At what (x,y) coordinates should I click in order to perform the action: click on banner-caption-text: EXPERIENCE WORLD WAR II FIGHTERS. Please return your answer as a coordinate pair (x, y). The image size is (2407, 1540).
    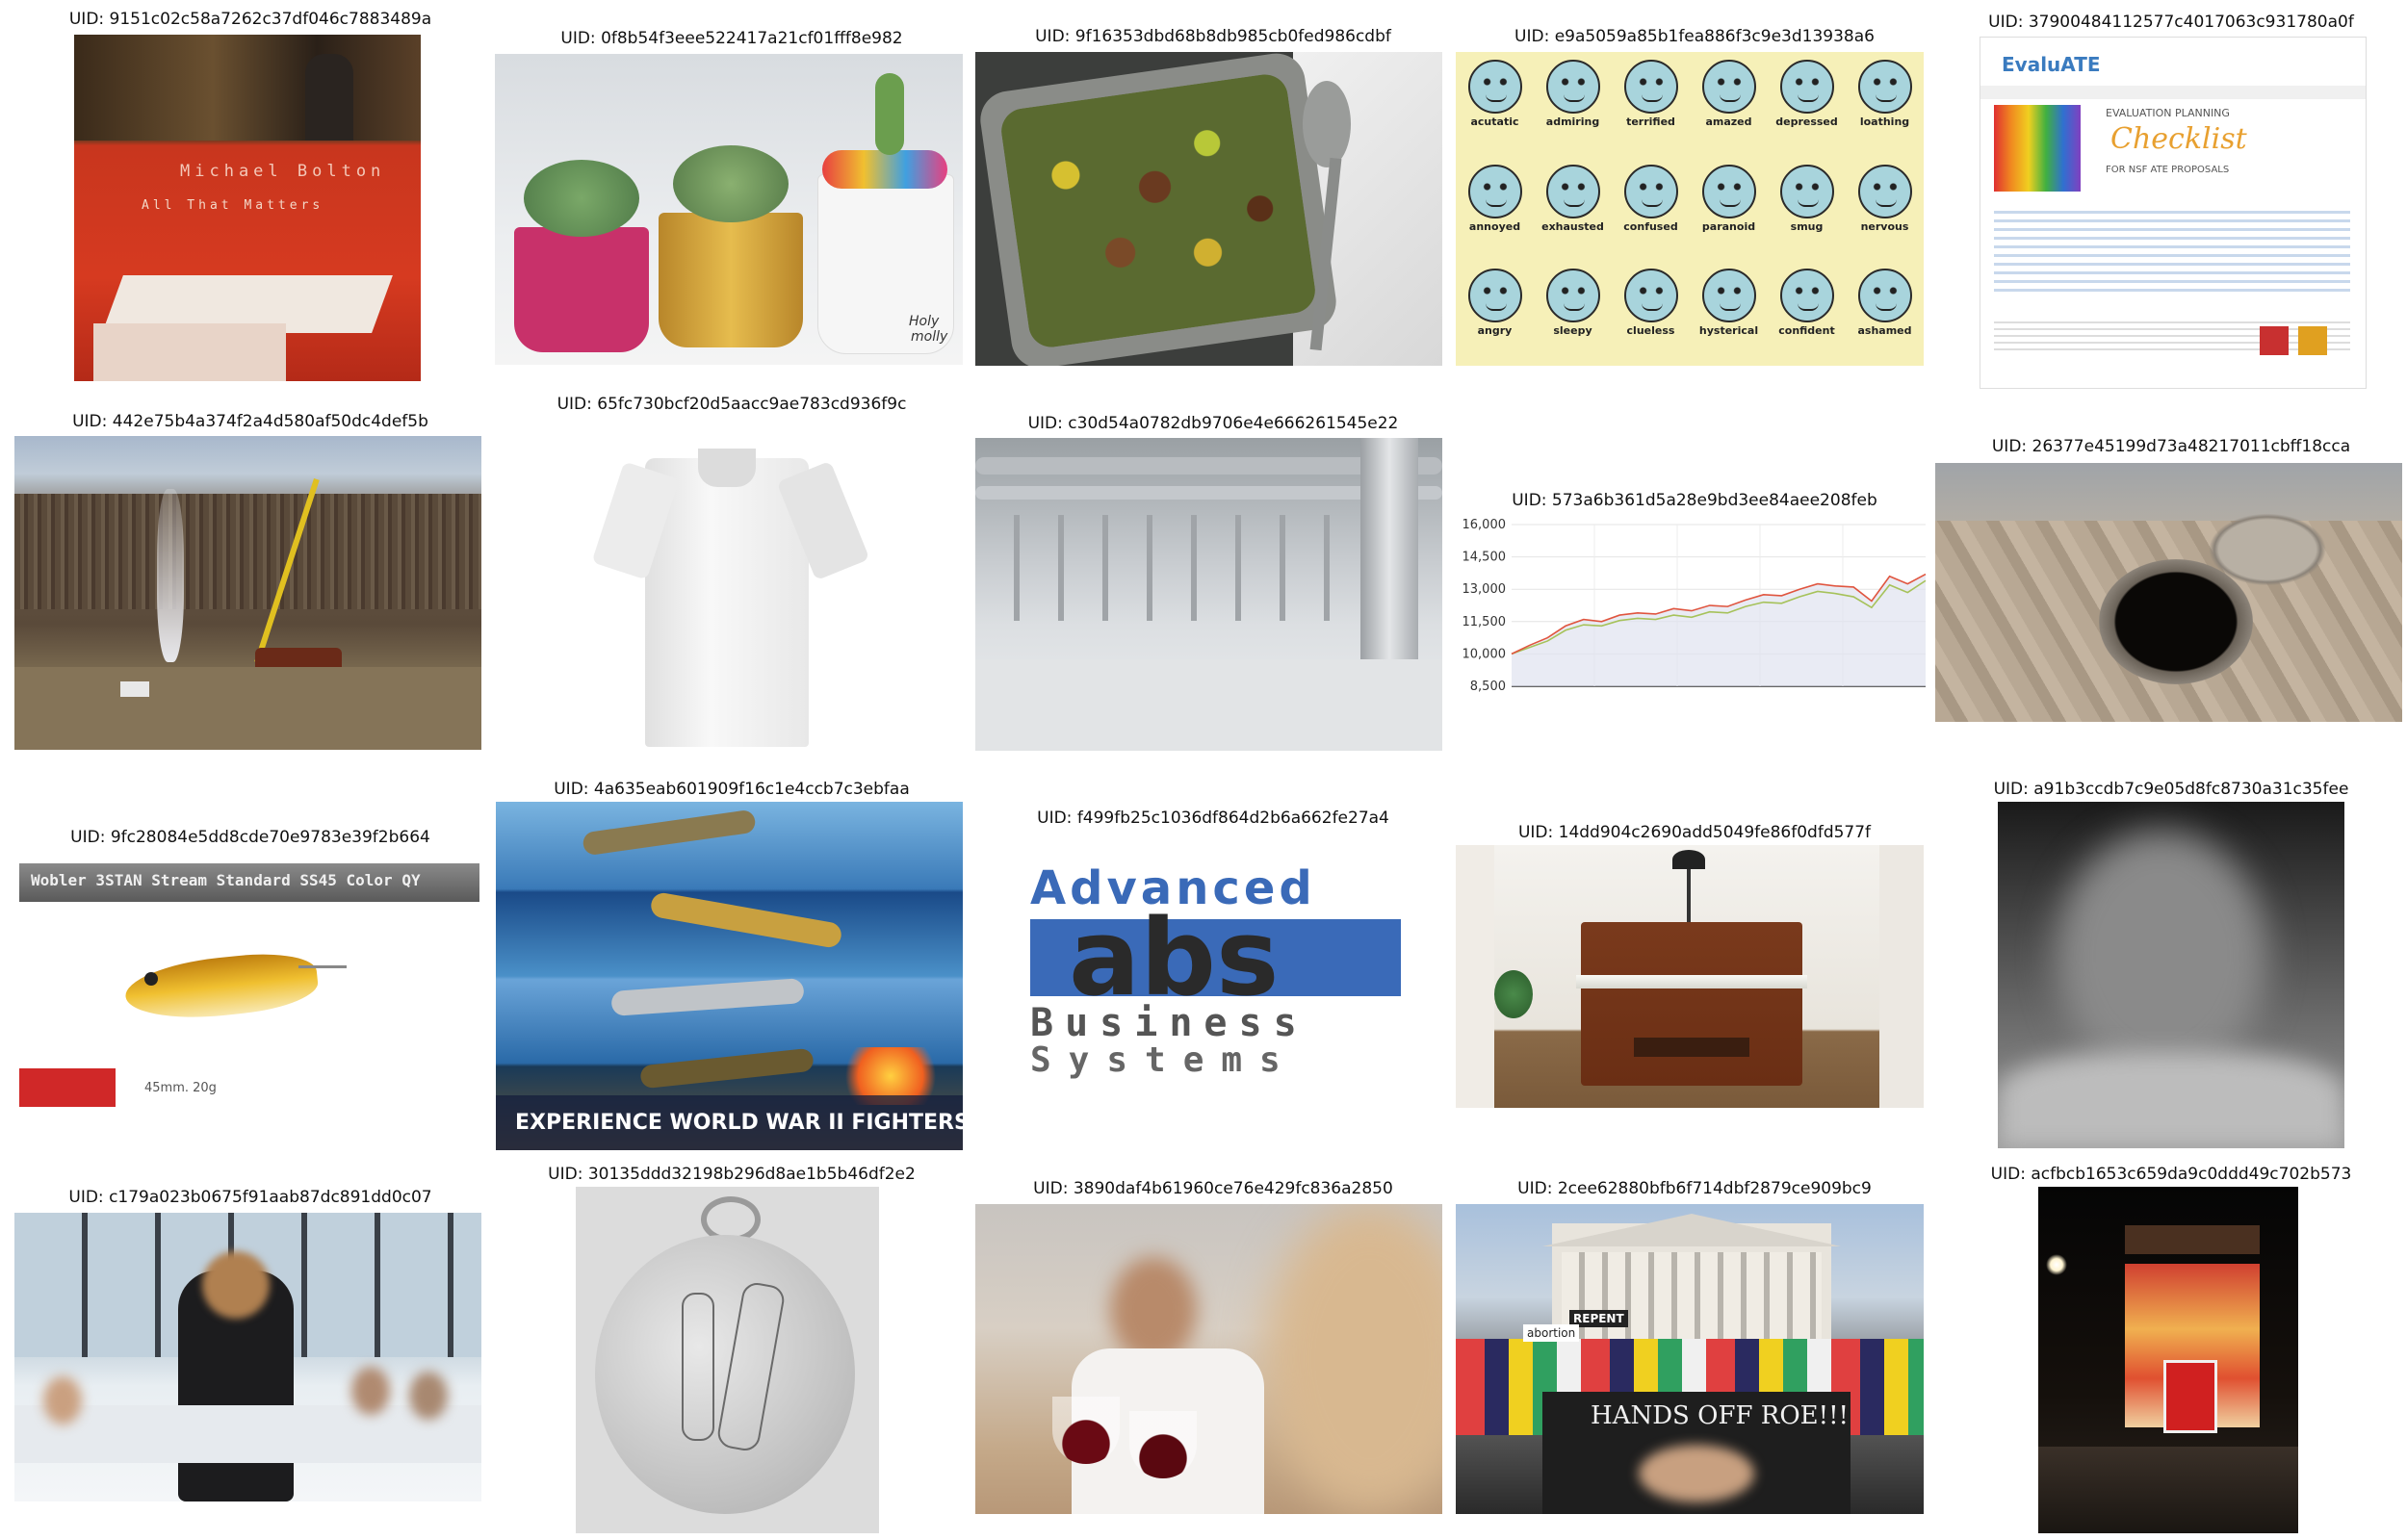
    Looking at the image, I should click on (739, 1123).